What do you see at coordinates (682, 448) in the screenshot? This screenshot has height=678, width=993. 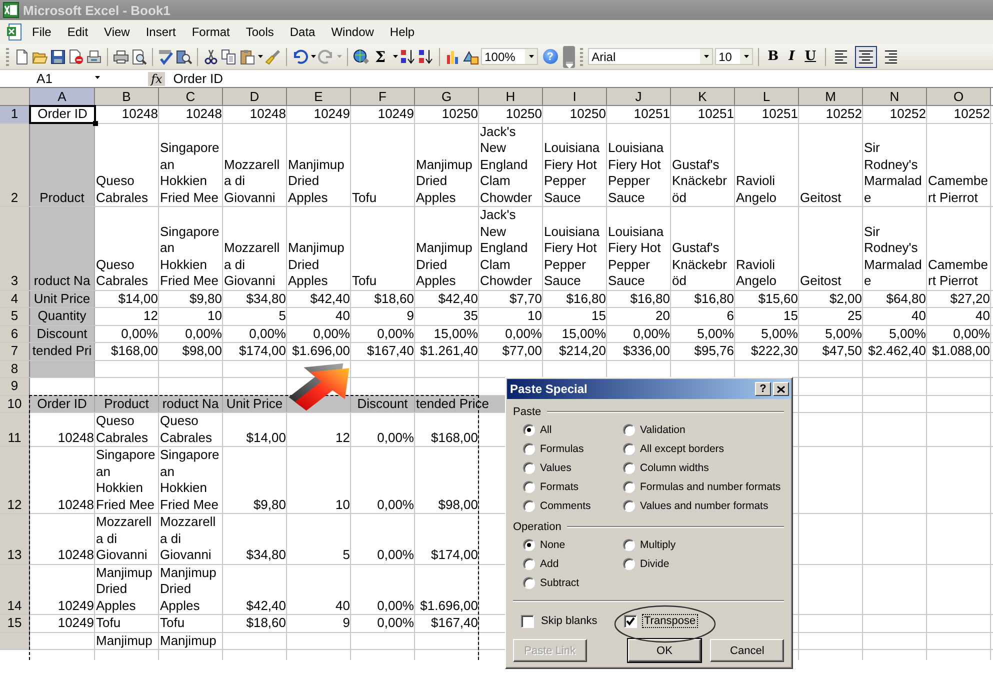 I see `radio-label: All except borders` at bounding box center [682, 448].